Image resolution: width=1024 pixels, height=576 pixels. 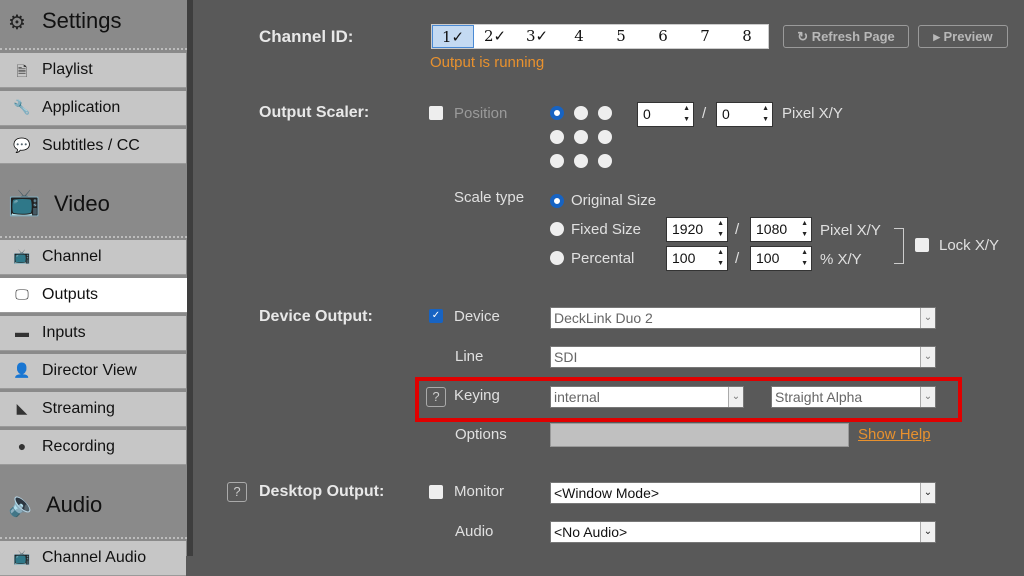 What do you see at coordinates (93, 108) in the screenshot?
I see `sidebar-item-application: 🔧 Application` at bounding box center [93, 108].